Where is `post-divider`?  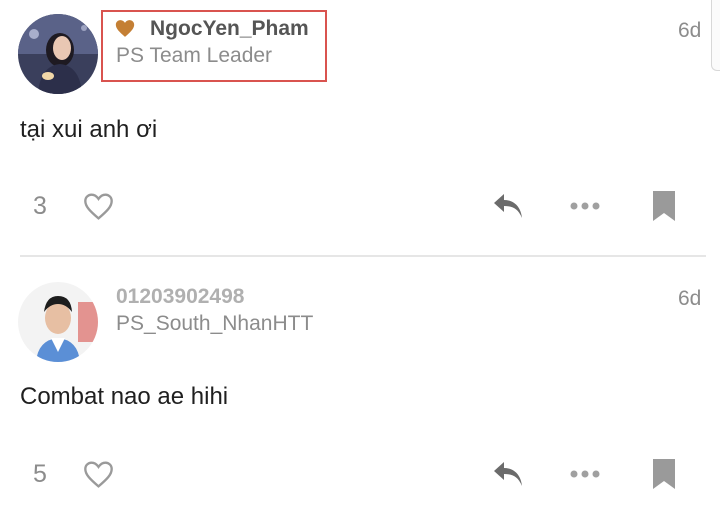 post-divider is located at coordinates (363, 256).